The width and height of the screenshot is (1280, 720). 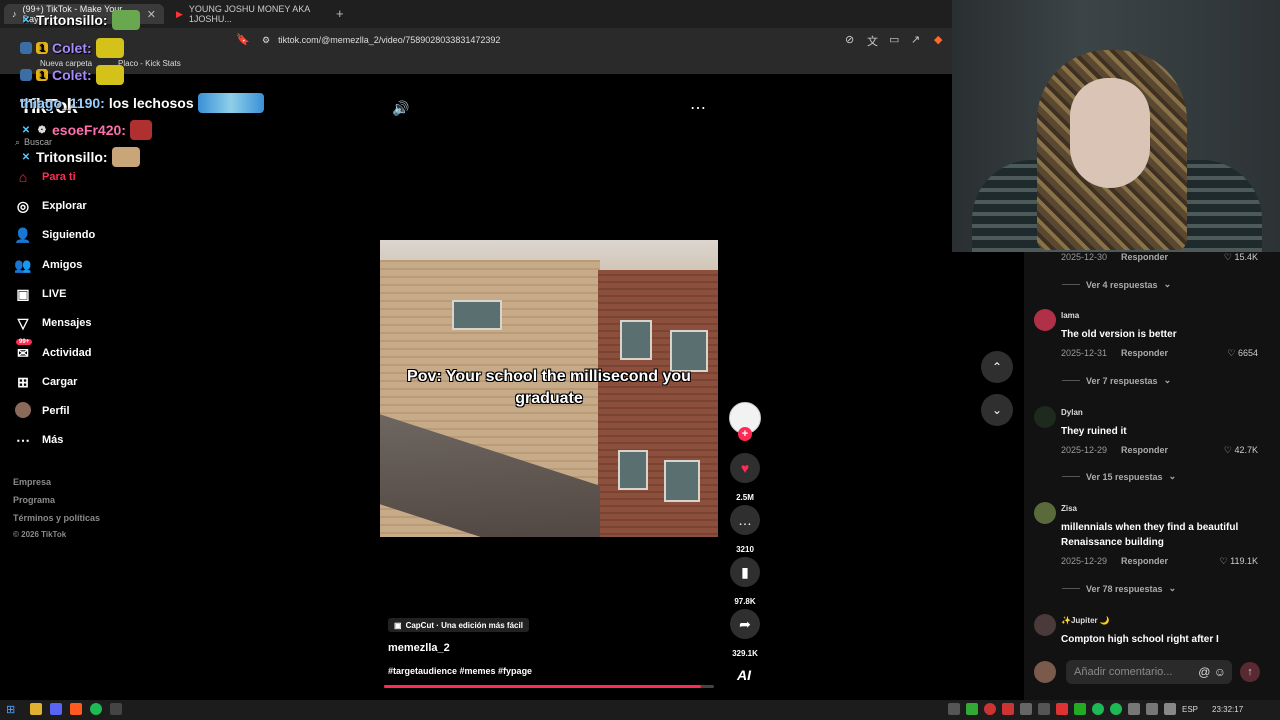 What do you see at coordinates (1115, 561) in the screenshot?
I see `comment-meta: 2025-12-29 Responder` at bounding box center [1115, 561].